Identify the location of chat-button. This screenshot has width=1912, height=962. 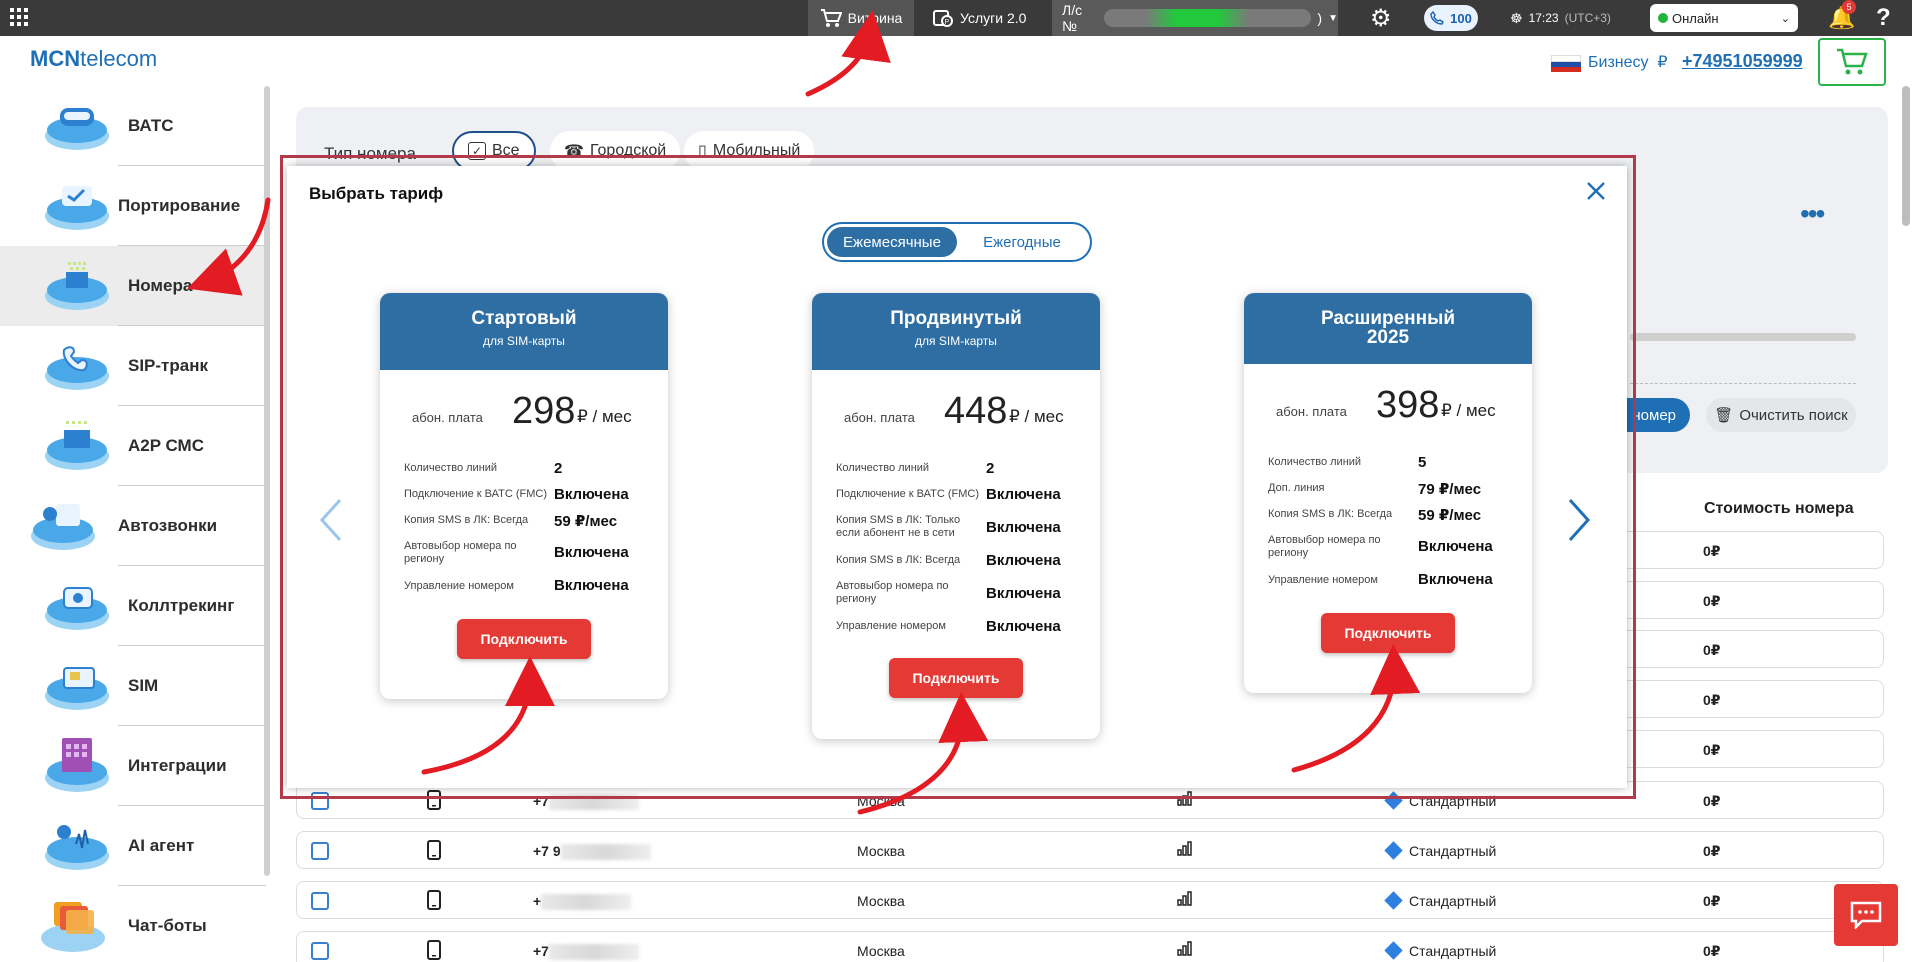
(1866, 915).